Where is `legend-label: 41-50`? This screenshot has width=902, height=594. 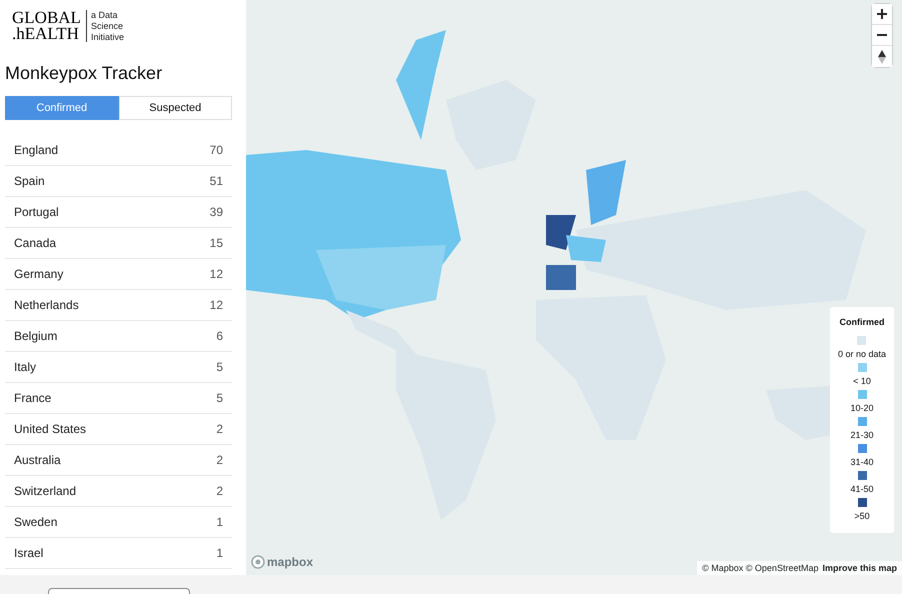 legend-label: 41-50 is located at coordinates (862, 489).